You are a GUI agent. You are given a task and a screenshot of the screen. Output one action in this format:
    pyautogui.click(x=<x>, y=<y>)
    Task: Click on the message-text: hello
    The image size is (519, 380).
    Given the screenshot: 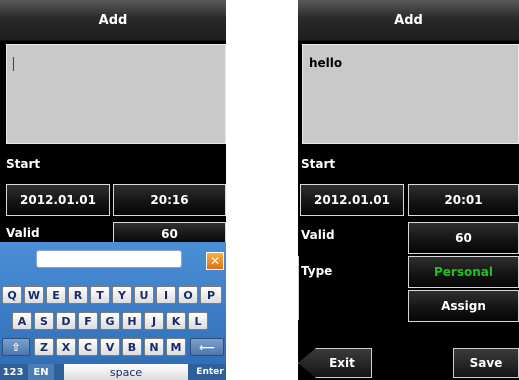 What is the action you would take?
    pyautogui.click(x=326, y=63)
    